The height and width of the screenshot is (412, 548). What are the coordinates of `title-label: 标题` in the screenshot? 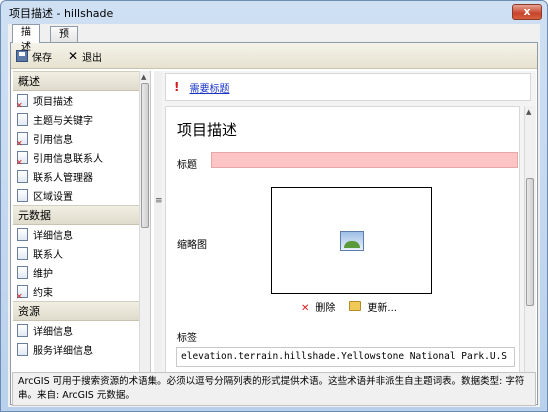 It's located at (187, 165).